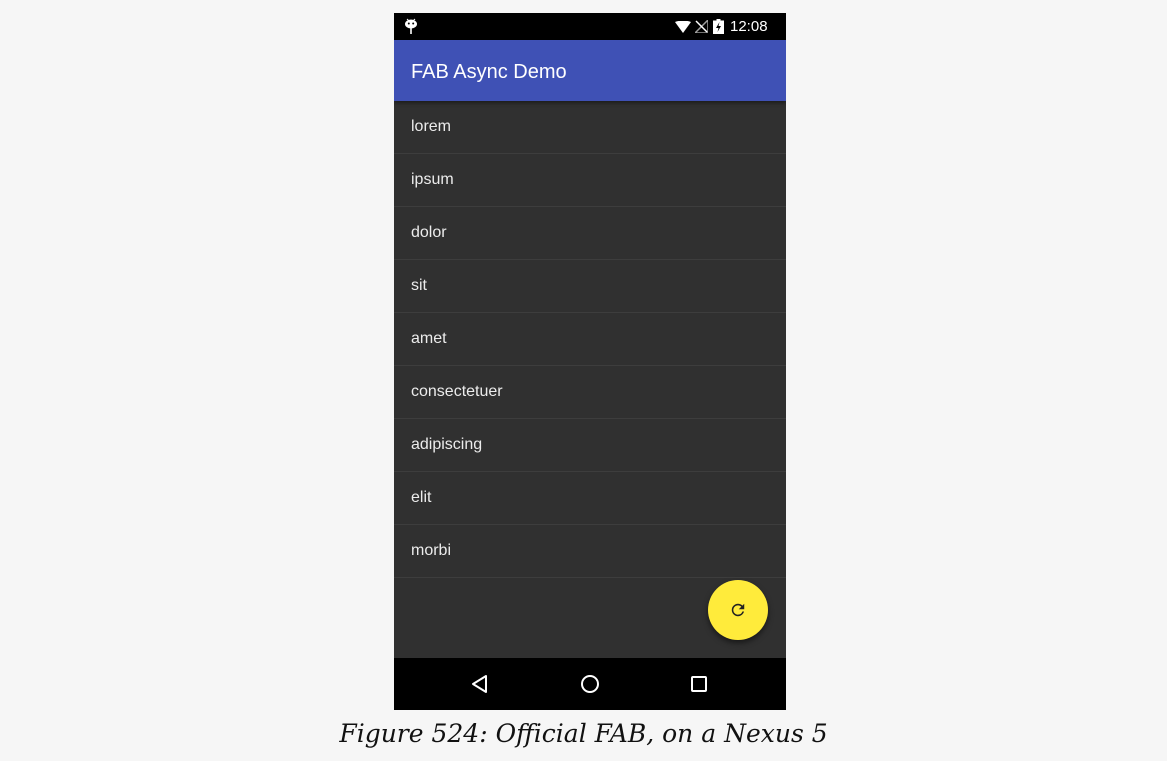 The height and width of the screenshot is (761, 1167). I want to click on list-item: adipiscing, so click(590, 445).